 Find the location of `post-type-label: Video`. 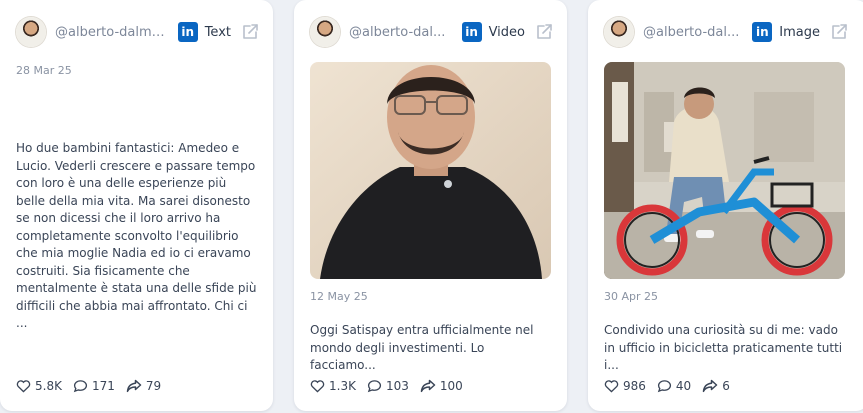

post-type-label: Video is located at coordinates (506, 32).